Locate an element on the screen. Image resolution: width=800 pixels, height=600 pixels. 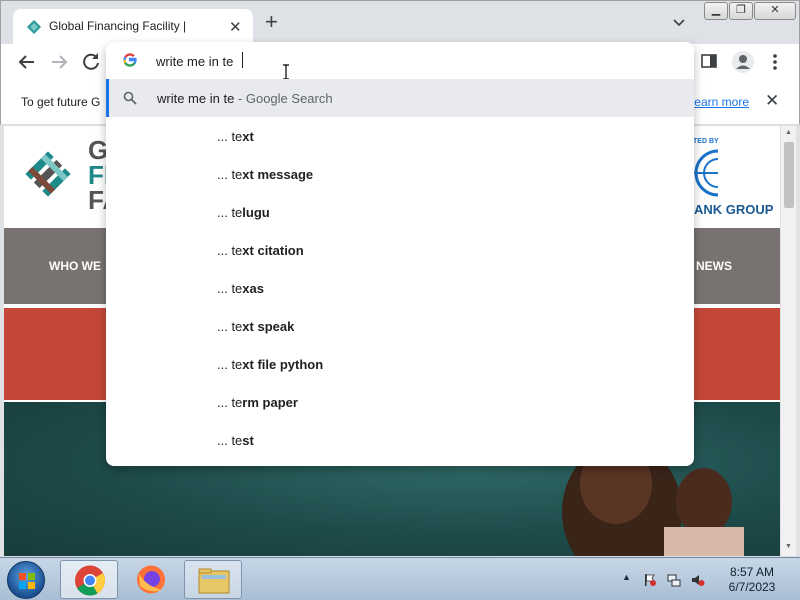
volume-muted-icon is located at coordinates (698, 580).